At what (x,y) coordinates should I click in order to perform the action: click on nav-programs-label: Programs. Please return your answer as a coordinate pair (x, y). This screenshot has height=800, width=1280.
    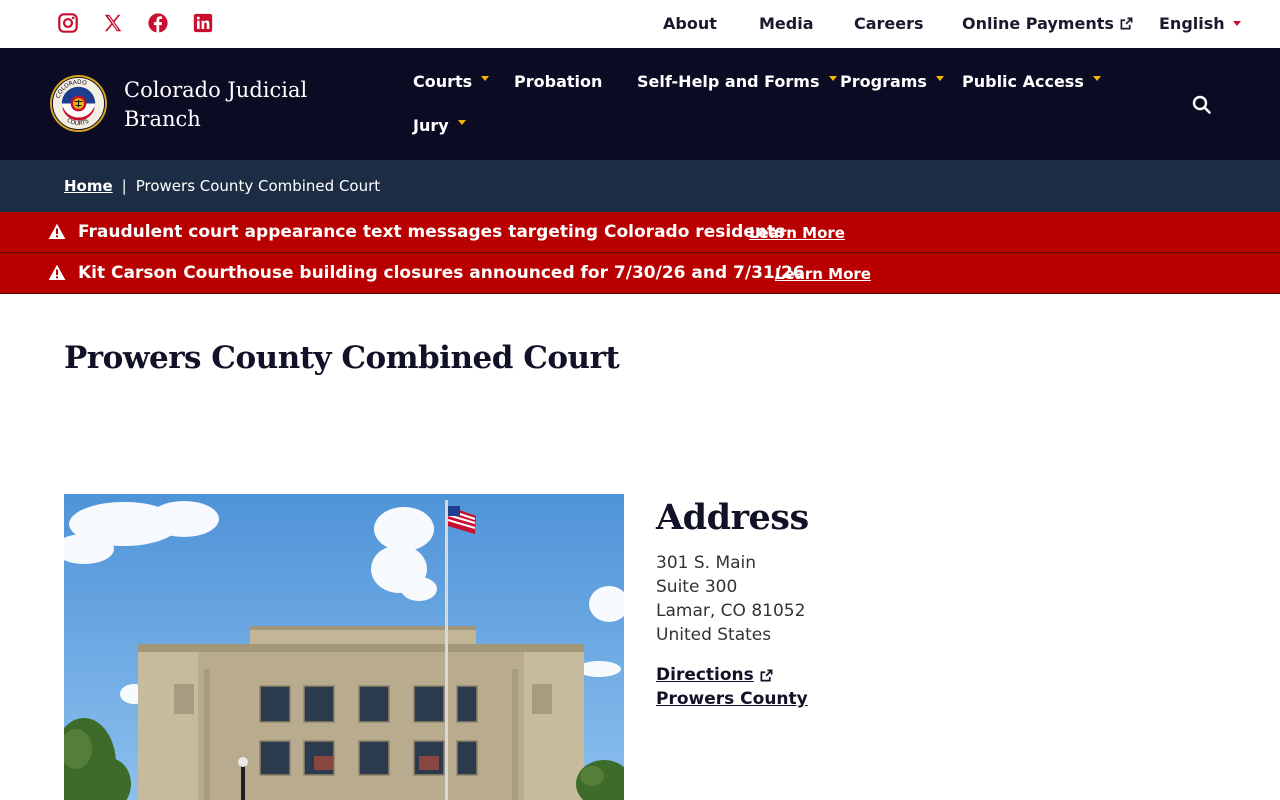
    Looking at the image, I should click on (883, 81).